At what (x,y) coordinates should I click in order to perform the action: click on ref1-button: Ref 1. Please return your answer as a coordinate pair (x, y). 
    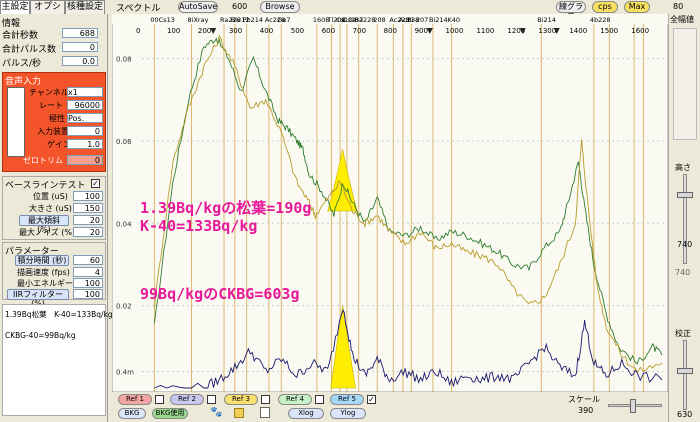
    Looking at the image, I should click on (135, 399).